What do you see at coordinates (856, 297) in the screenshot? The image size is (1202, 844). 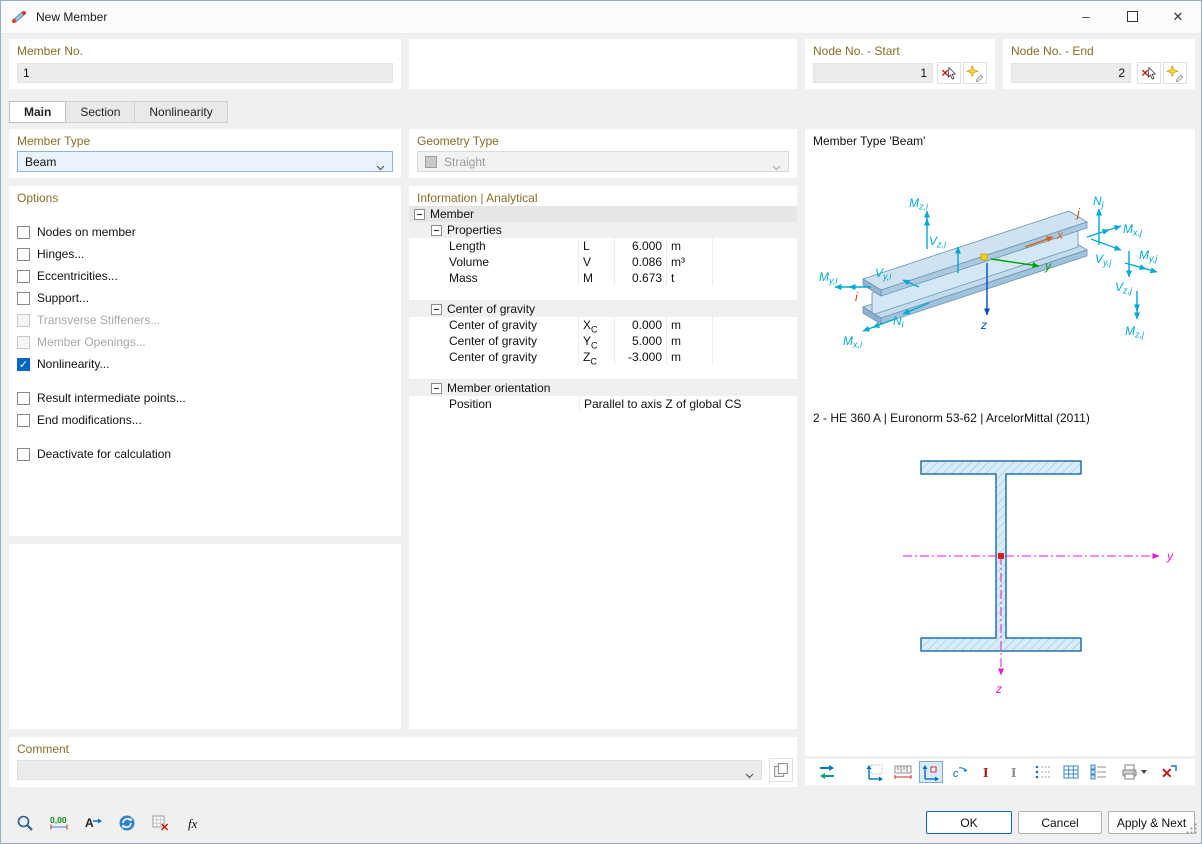 I see `label-node-i: i` at bounding box center [856, 297].